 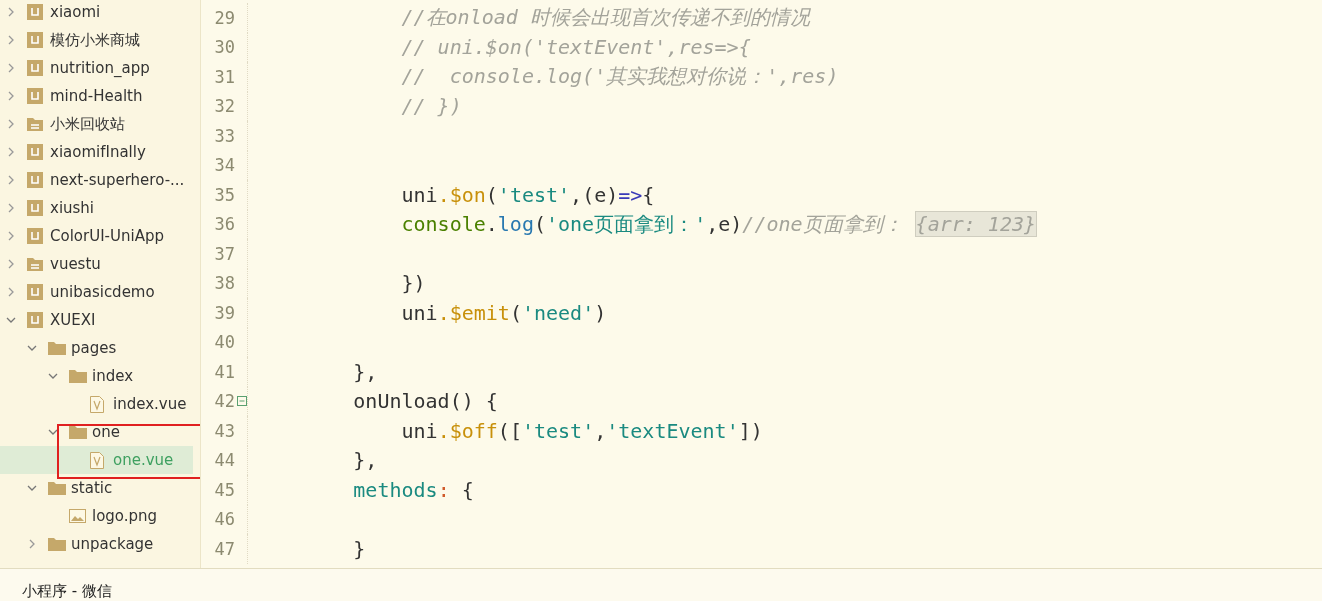 I want to click on code-line: uni.$off(['test','textEvent']), so click(x=581, y=430).